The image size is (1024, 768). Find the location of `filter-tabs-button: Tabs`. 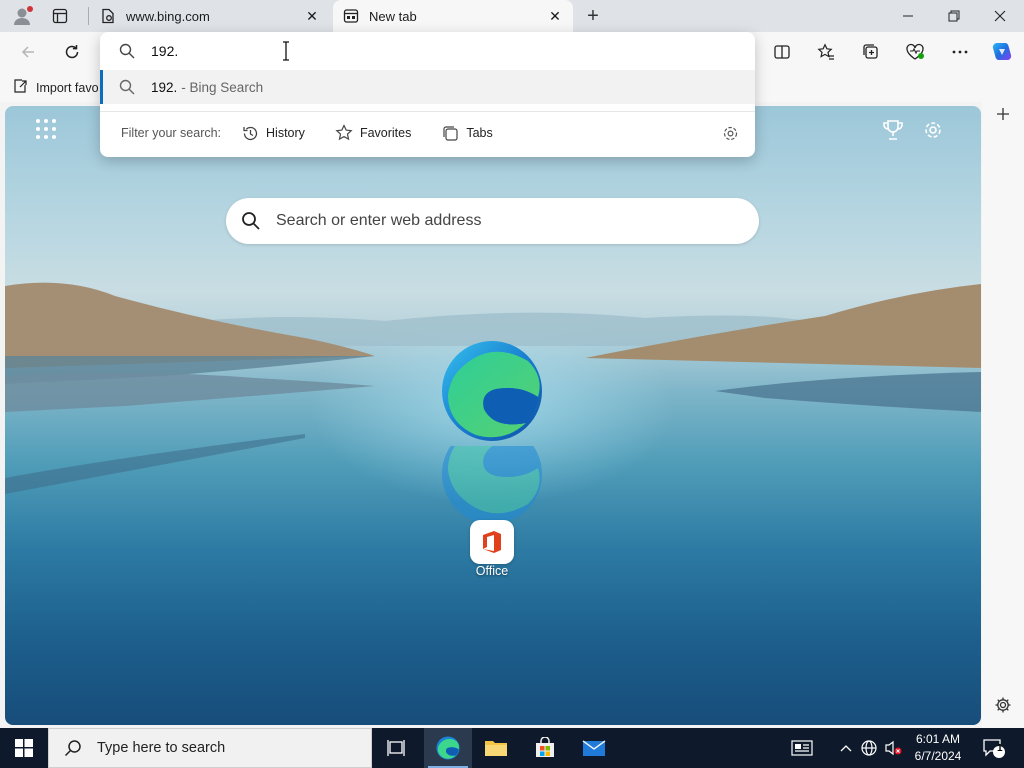

filter-tabs-button: Tabs is located at coordinates (467, 133).